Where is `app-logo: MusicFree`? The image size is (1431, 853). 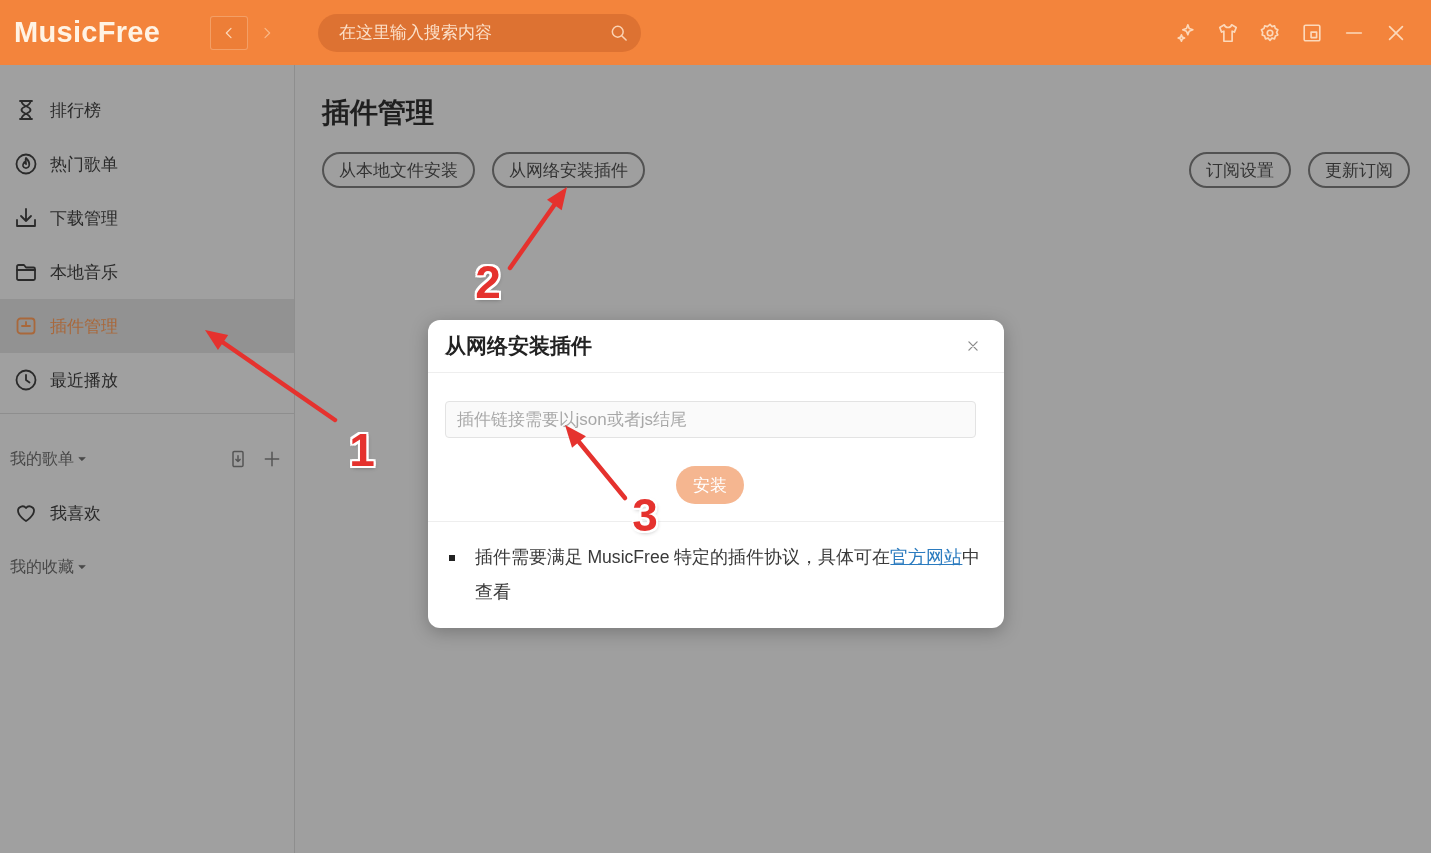 app-logo: MusicFree is located at coordinates (88, 32).